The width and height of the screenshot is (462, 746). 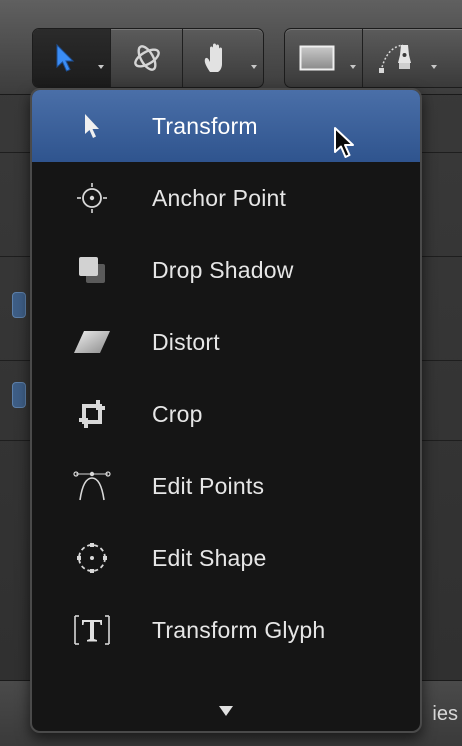 I want to click on pen-icon, so click(x=395, y=58).